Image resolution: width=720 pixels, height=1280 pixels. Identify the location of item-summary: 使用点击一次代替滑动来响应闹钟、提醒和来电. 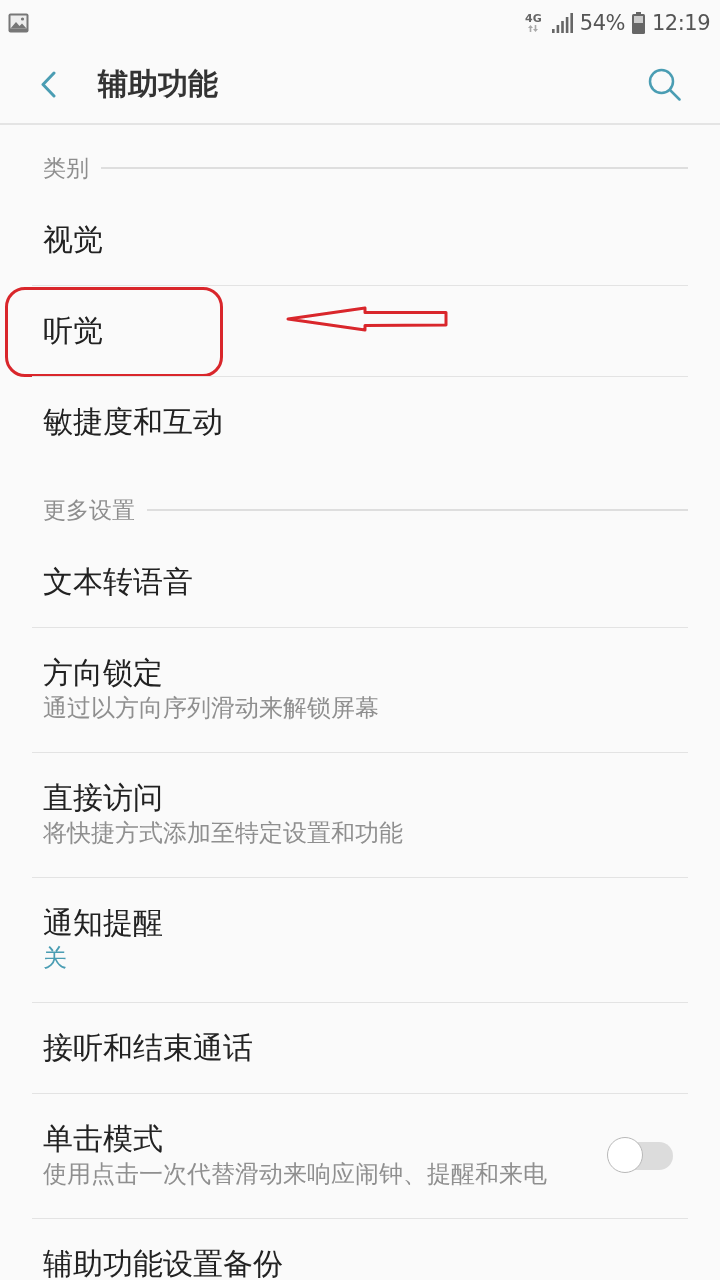
(295, 1174).